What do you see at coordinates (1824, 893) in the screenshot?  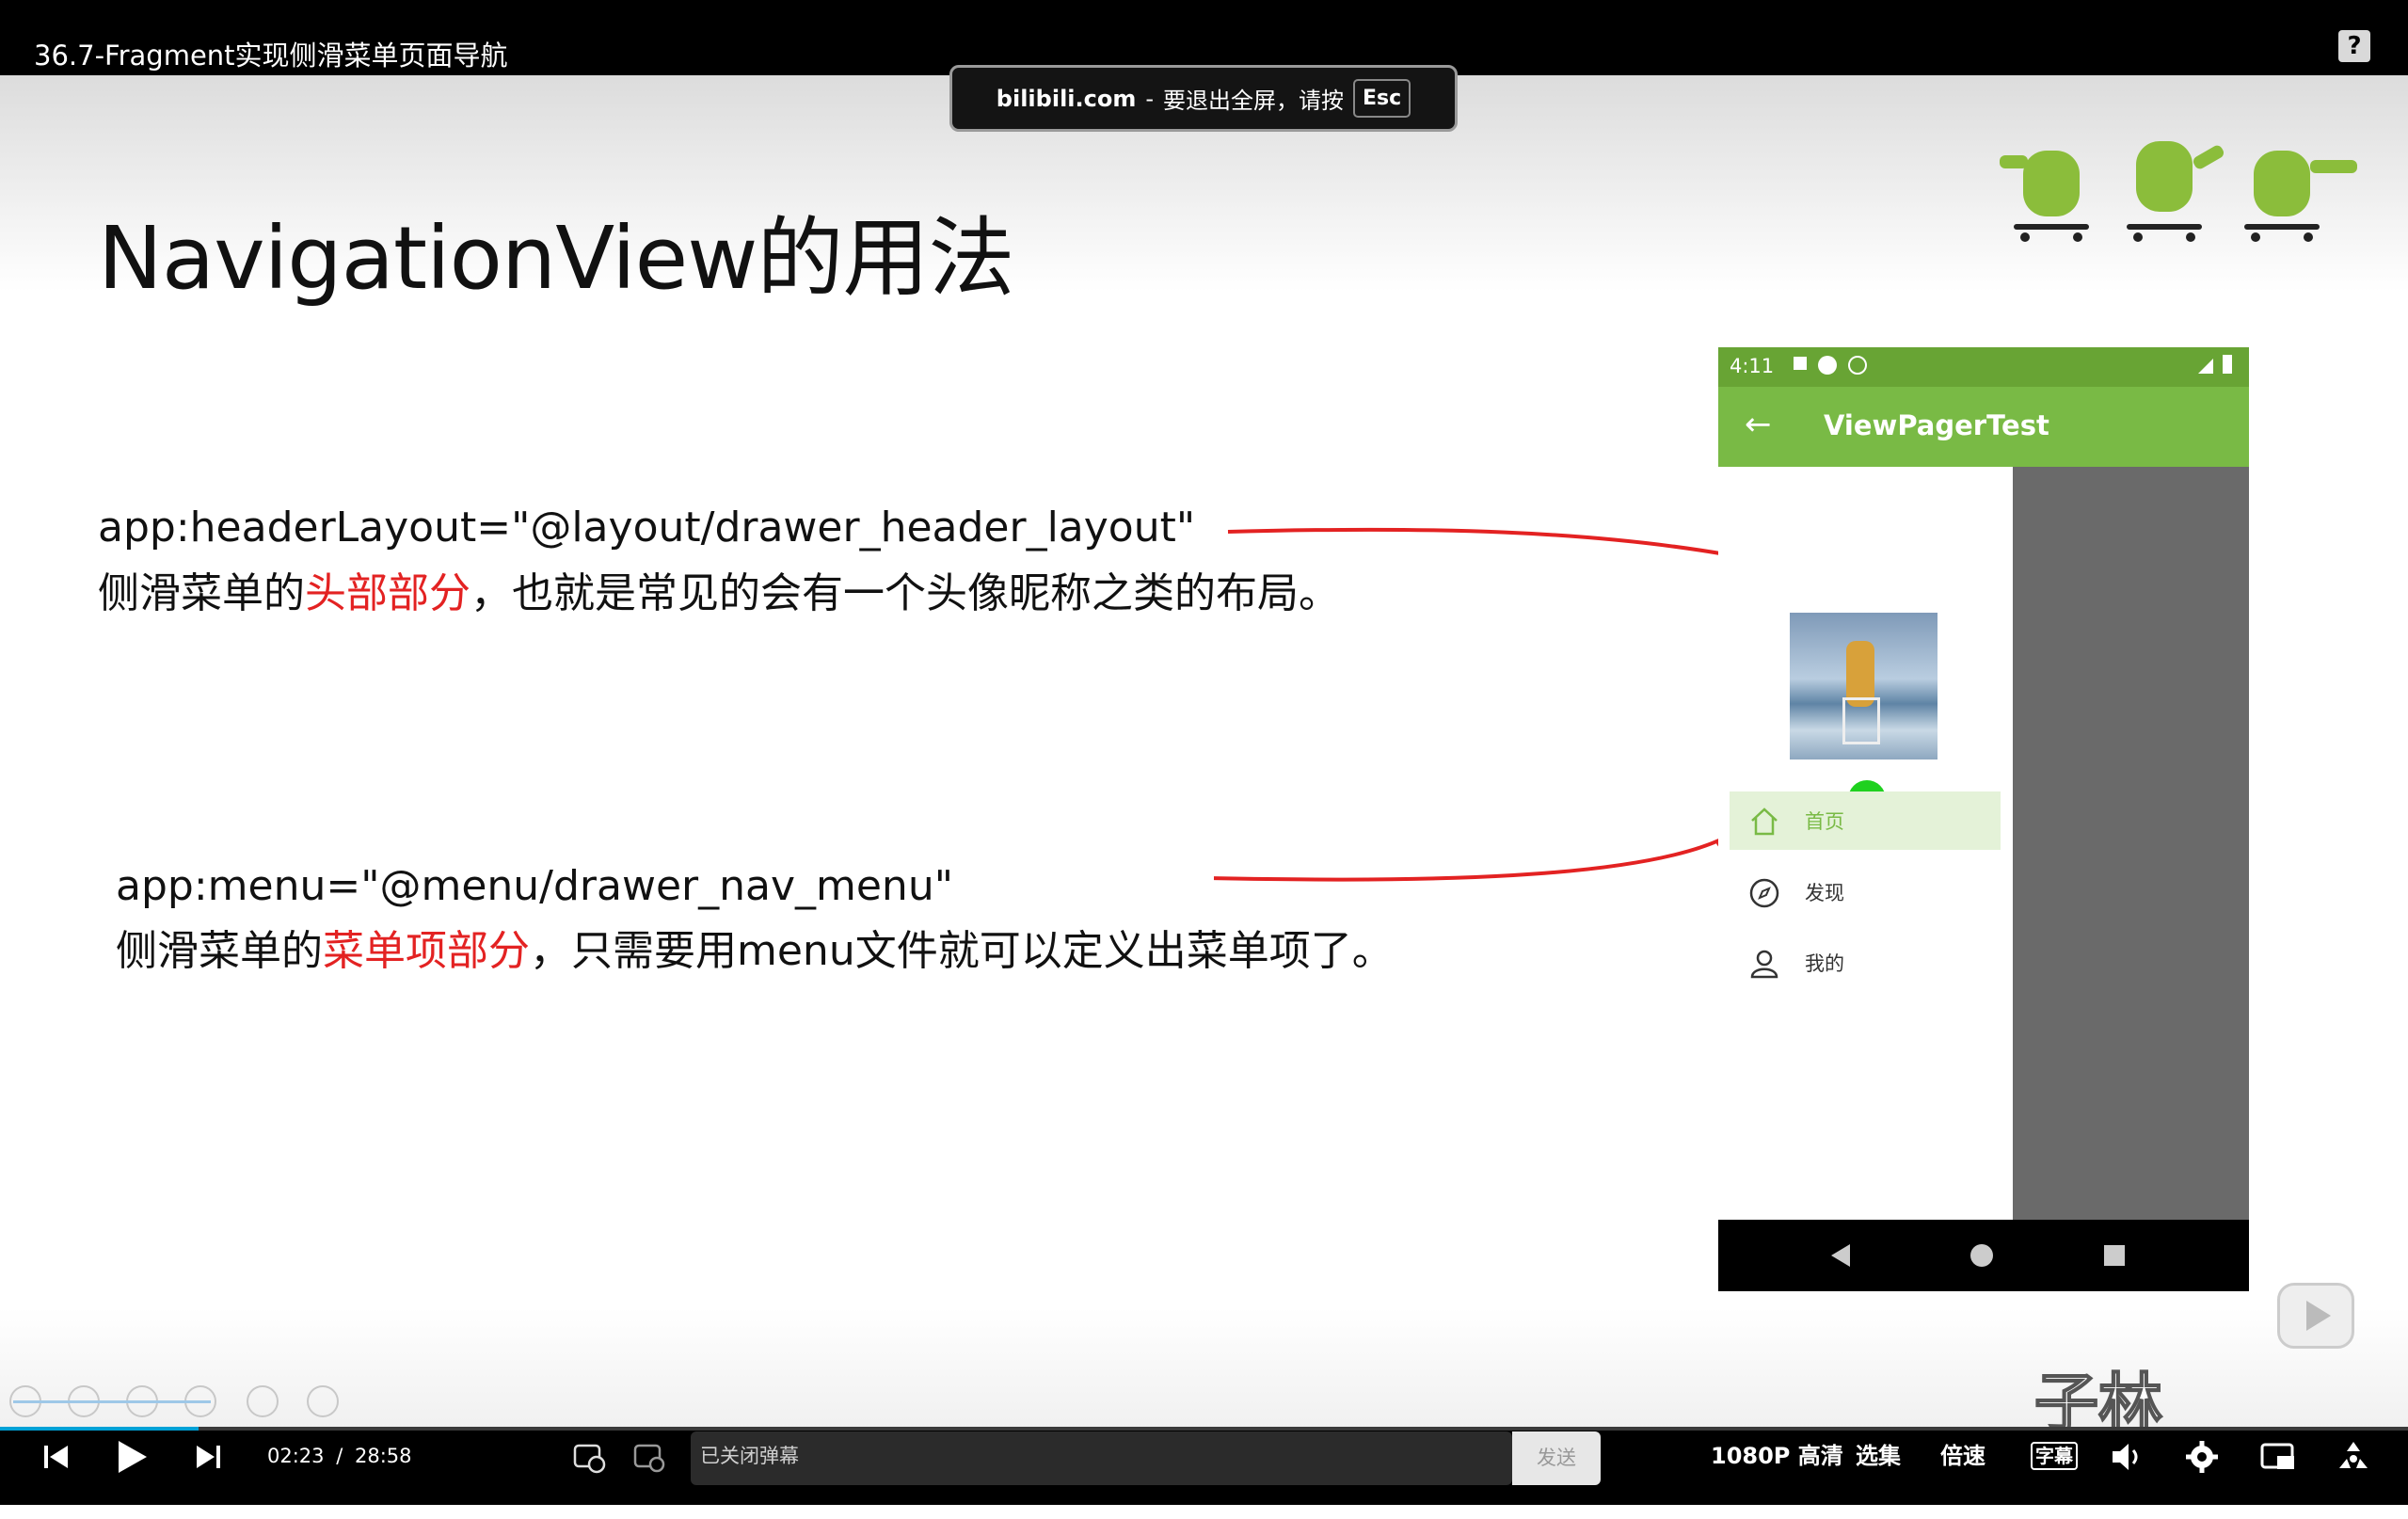 I see `menu-label-discover: 发现` at bounding box center [1824, 893].